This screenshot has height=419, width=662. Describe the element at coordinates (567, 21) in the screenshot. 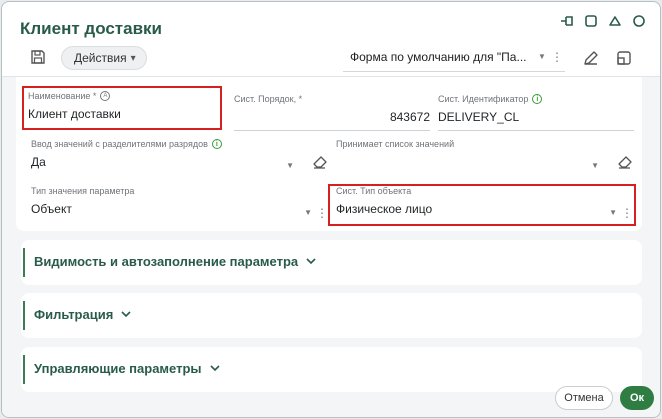

I see `pin-icon` at that location.